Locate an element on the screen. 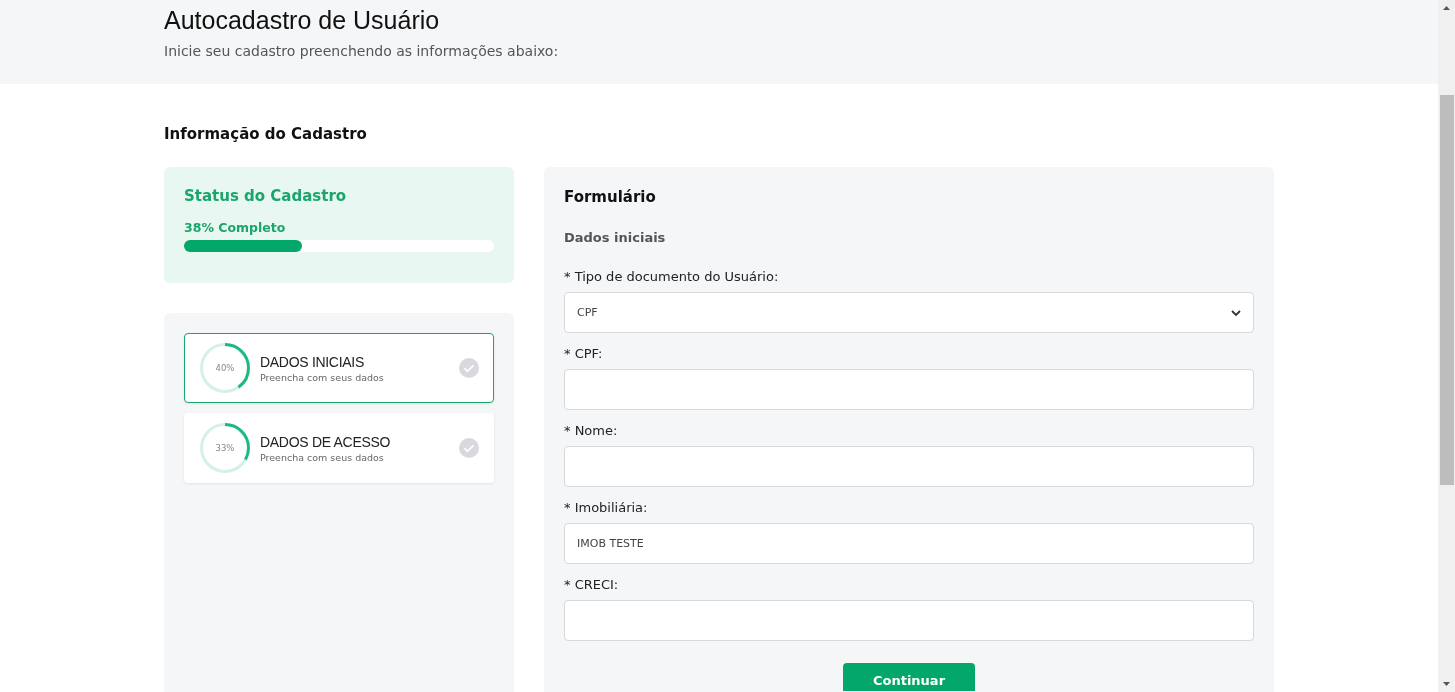  page-title: Autocadastro de Usuário is located at coordinates (302, 20).